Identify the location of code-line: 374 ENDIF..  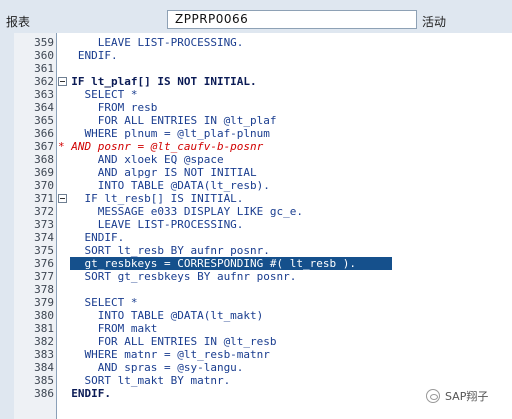
(256, 237).